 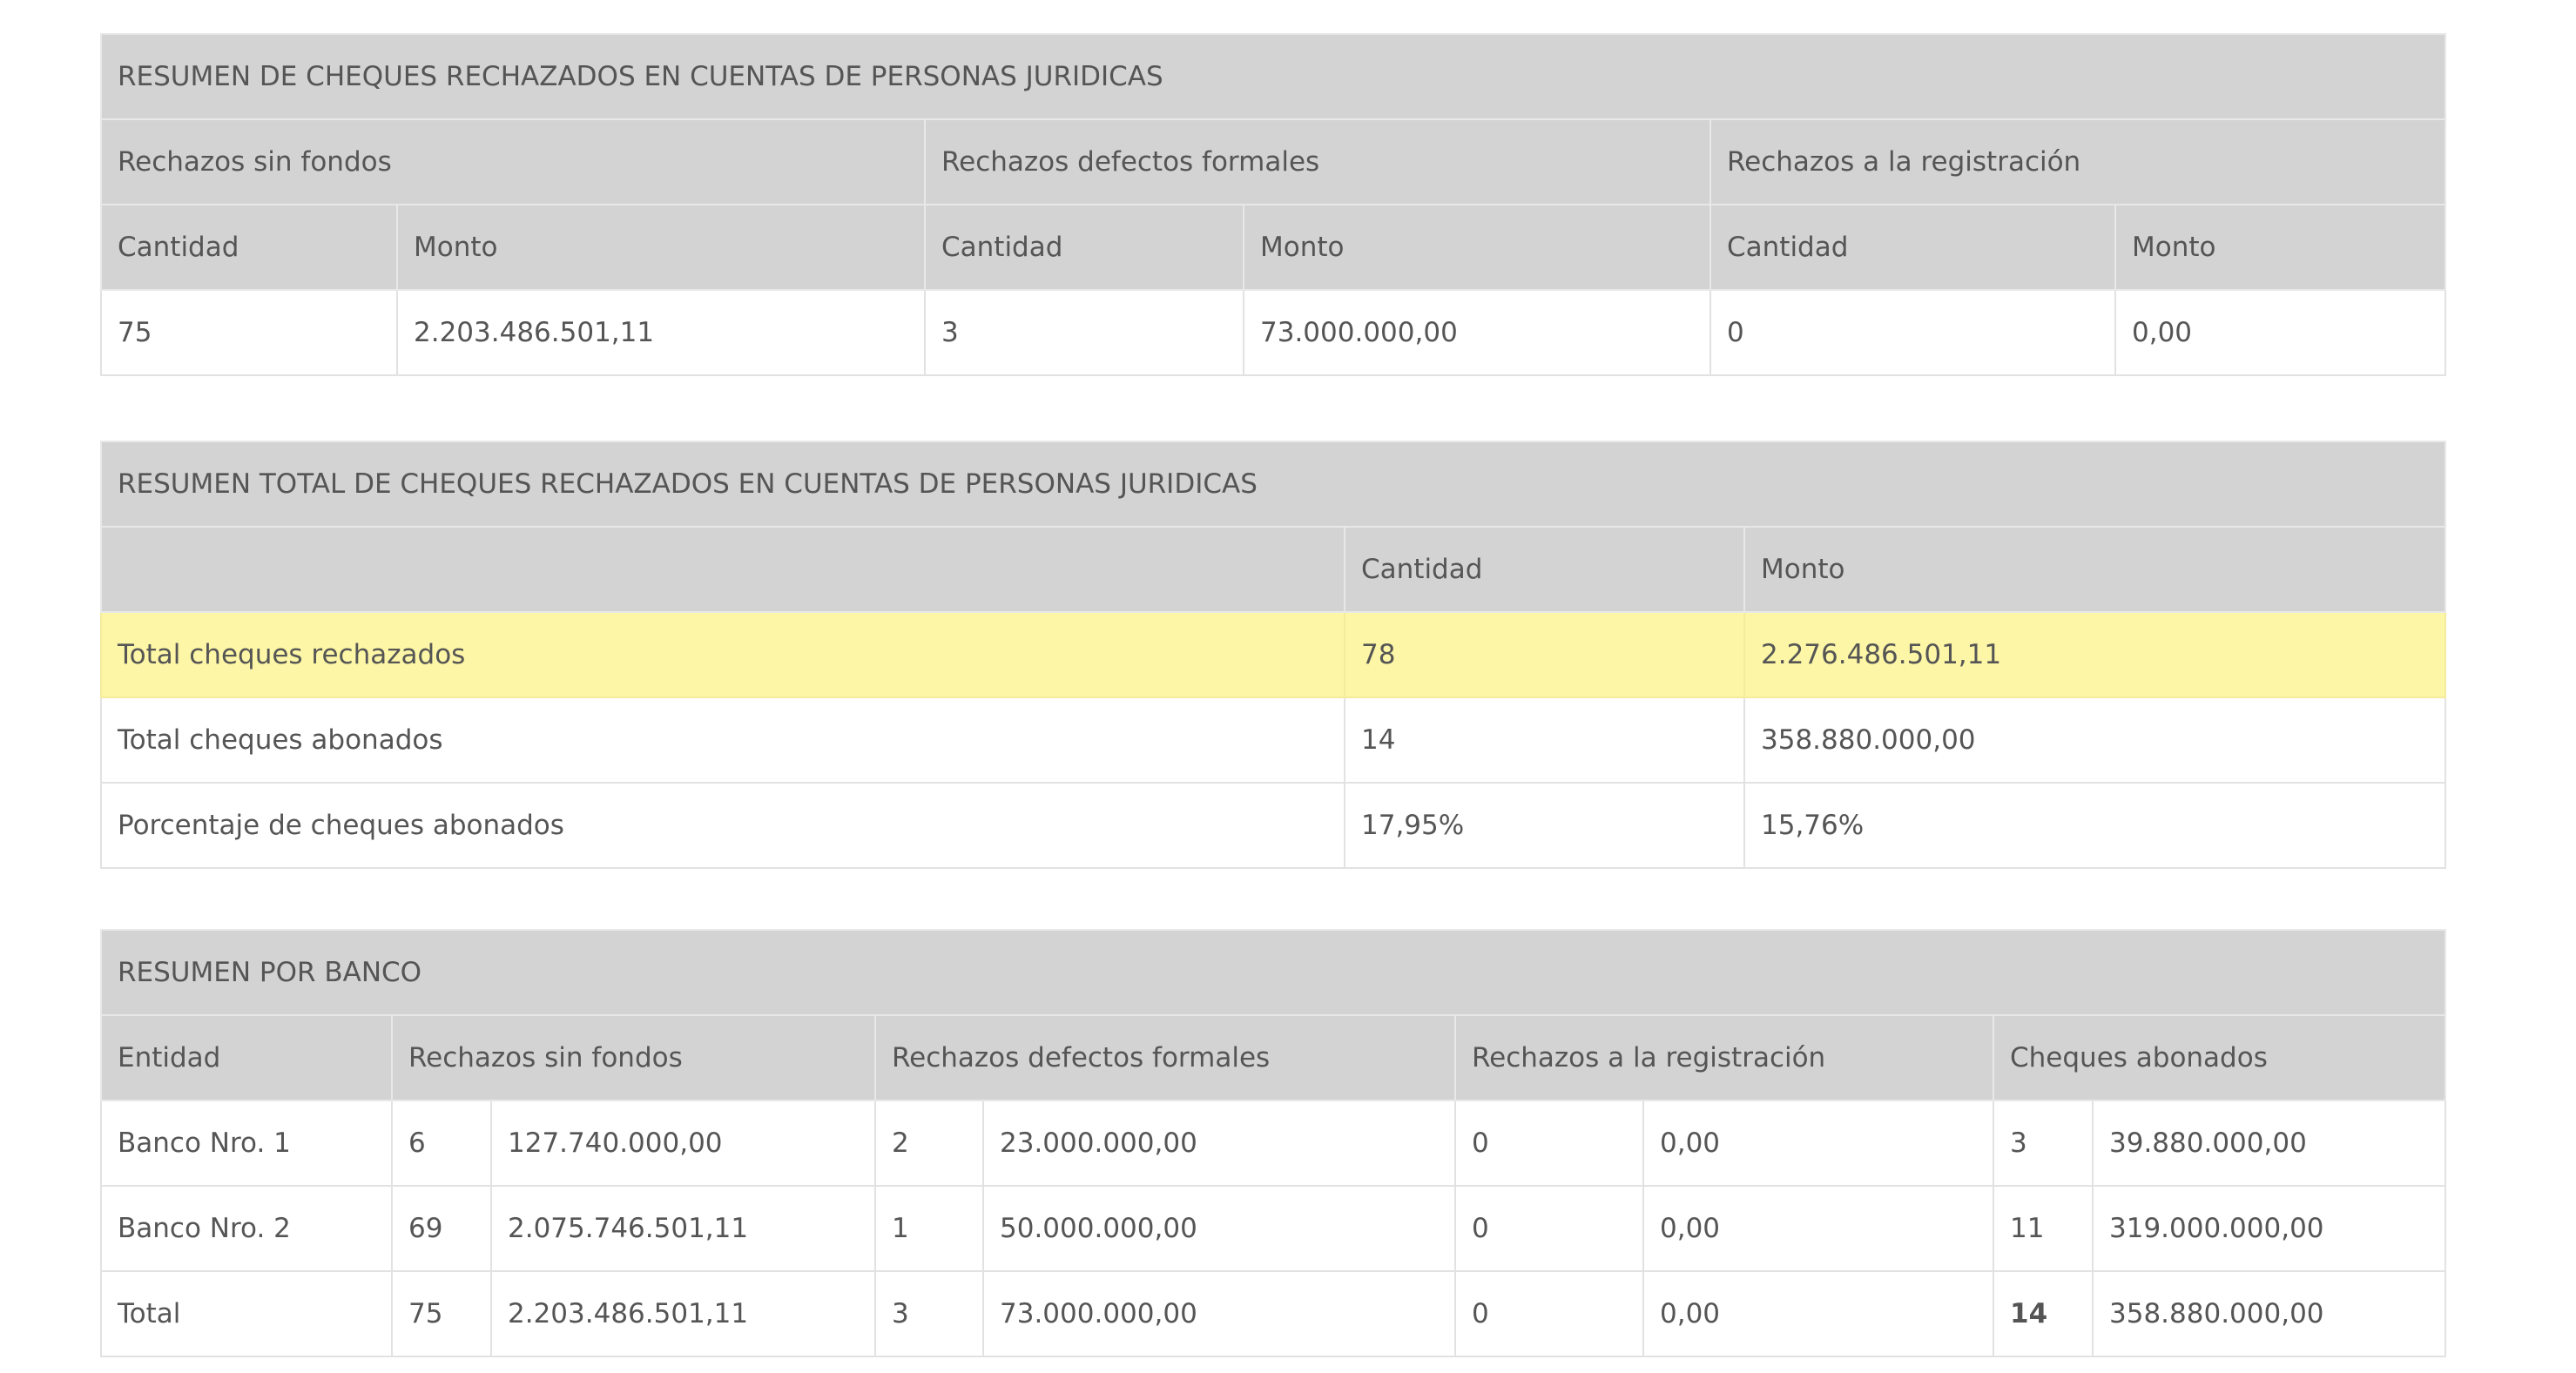 What do you see at coordinates (1317, 161) in the screenshot?
I see `group-header-defectos: Rechazos defectos formales` at bounding box center [1317, 161].